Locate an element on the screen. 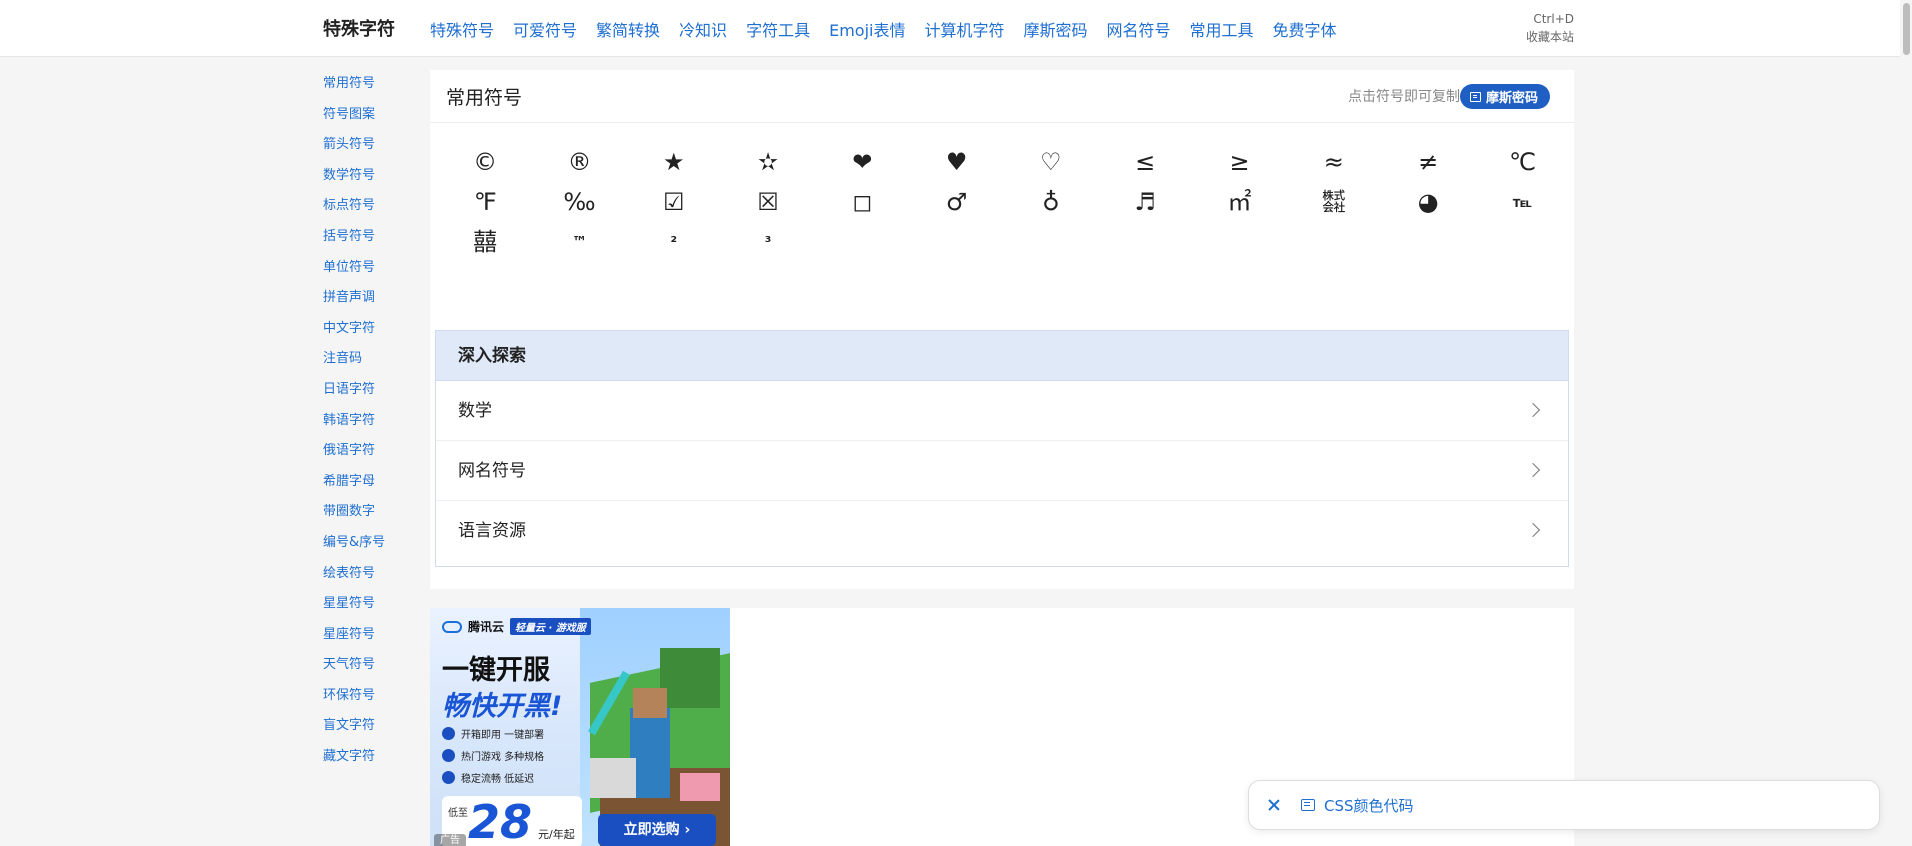 This screenshot has height=846, width=1912. ad-label: 广告 is located at coordinates (450, 840).